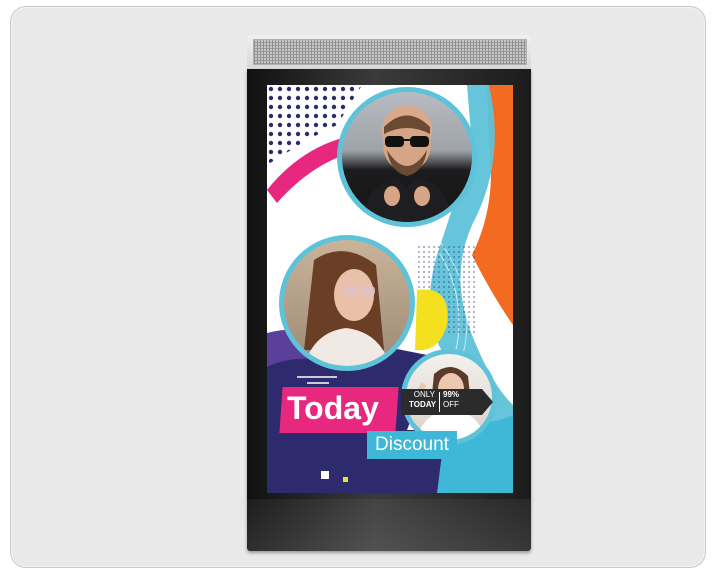 This screenshot has height=572, width=712. I want to click on promo-percent-off: 99% OFF, so click(451, 400).